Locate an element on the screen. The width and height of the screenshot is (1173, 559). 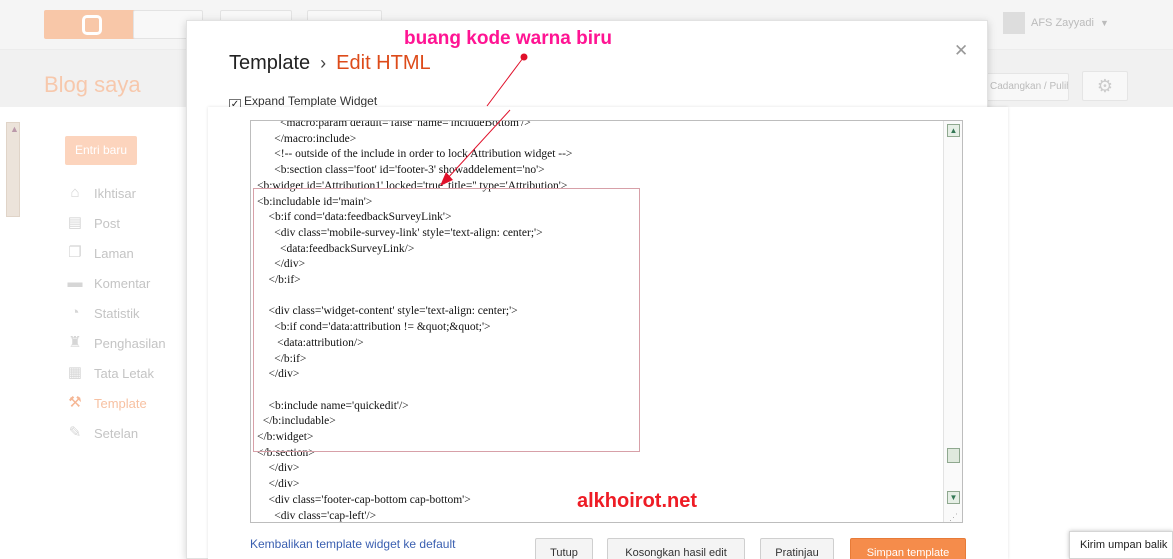
sidebar-item-label: Statistik is located at coordinates (117, 313).